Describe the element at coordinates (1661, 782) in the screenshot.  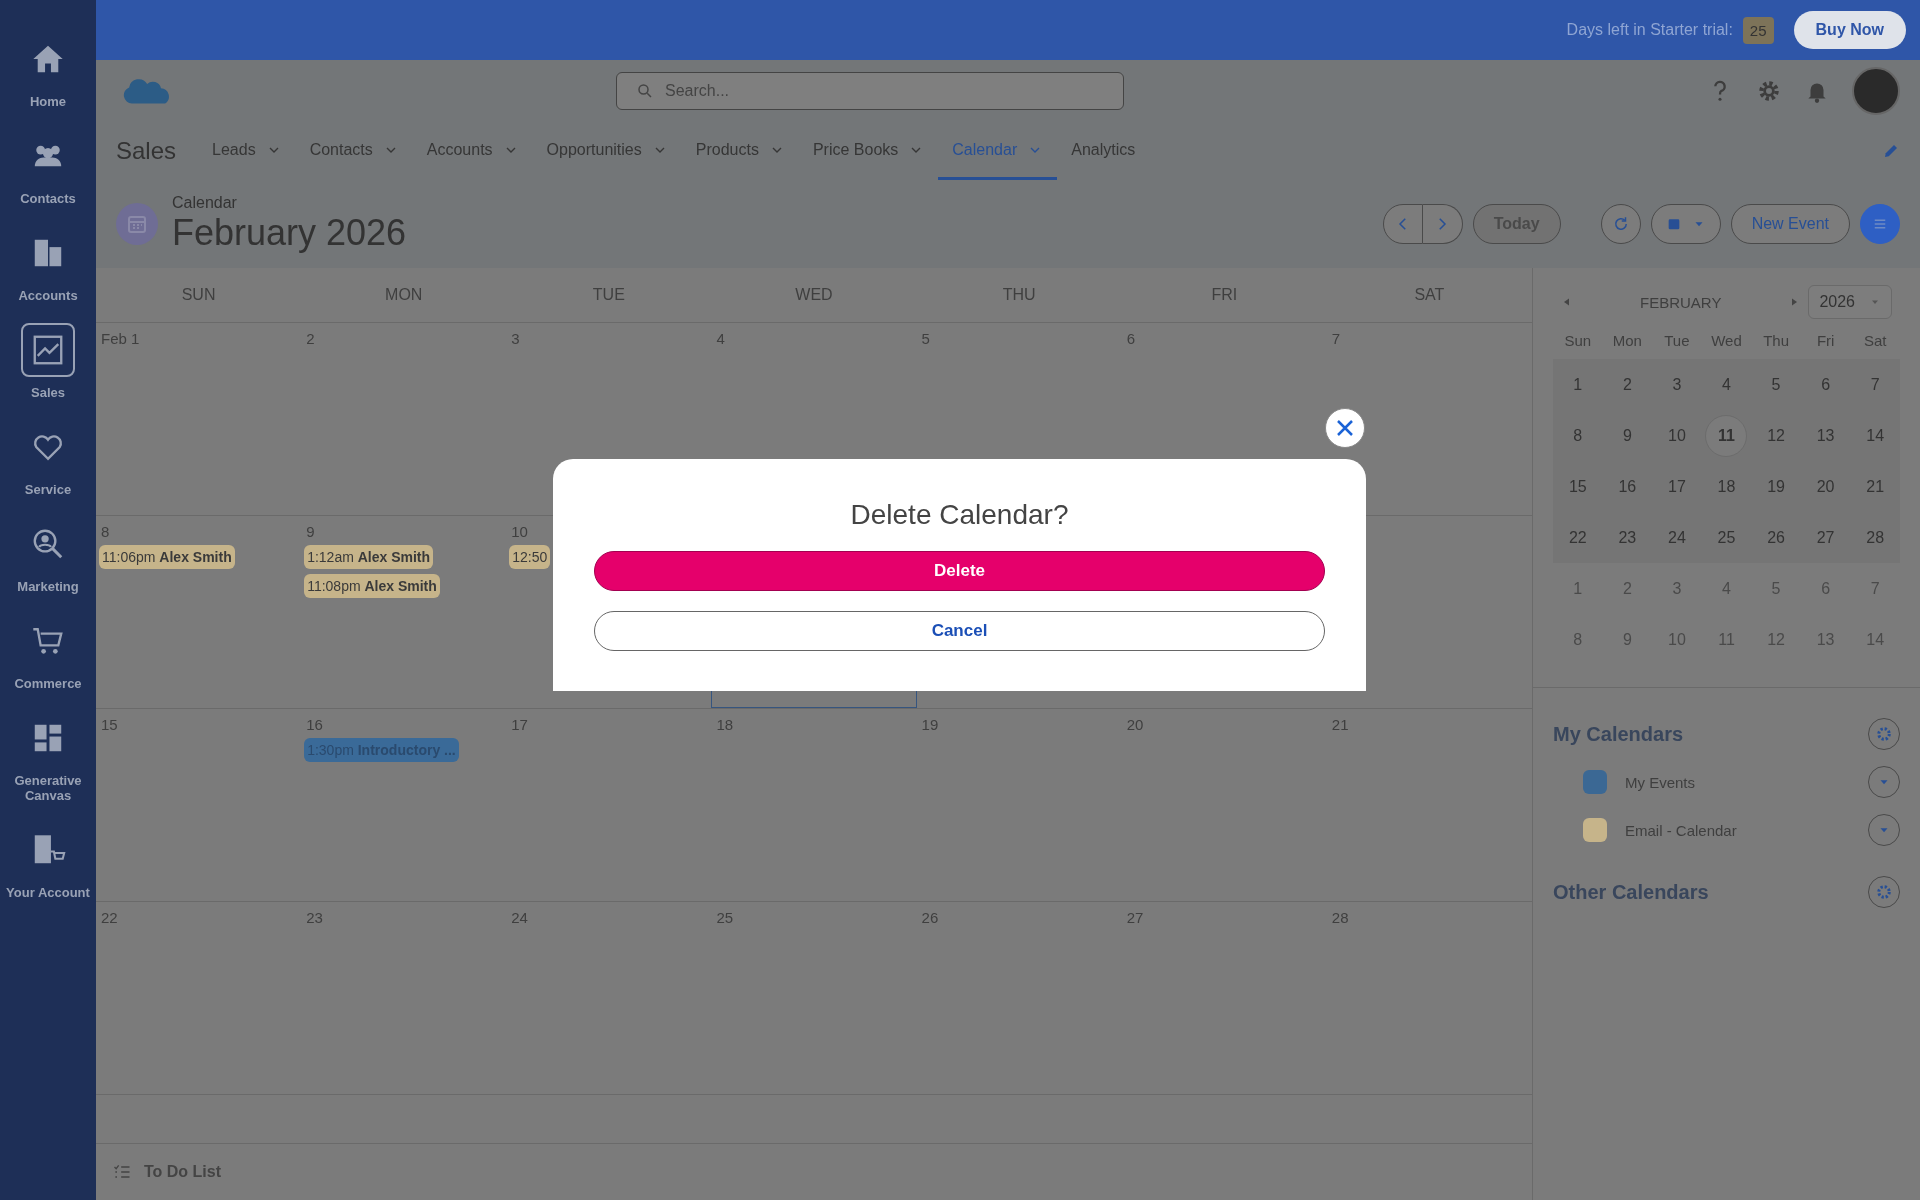
I see `calendar-name: My Events` at that location.